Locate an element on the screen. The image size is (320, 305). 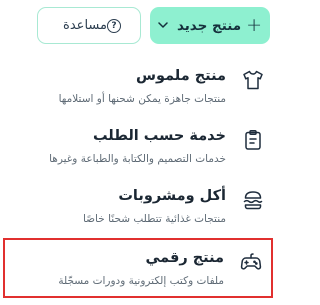
help-button: ? مساعدة is located at coordinates (89, 25).